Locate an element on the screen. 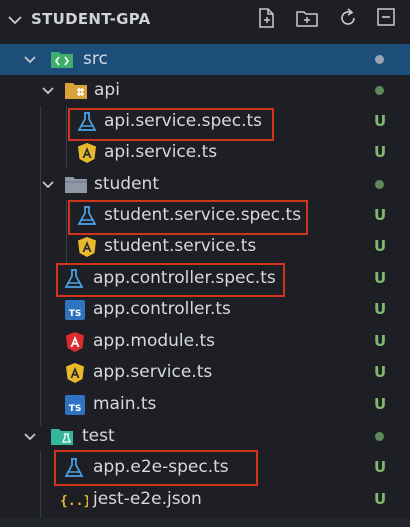 Image resolution: width=410 pixels, height=527 pixels. tree-file-api-service: api.service.ts U is located at coordinates (205, 152).